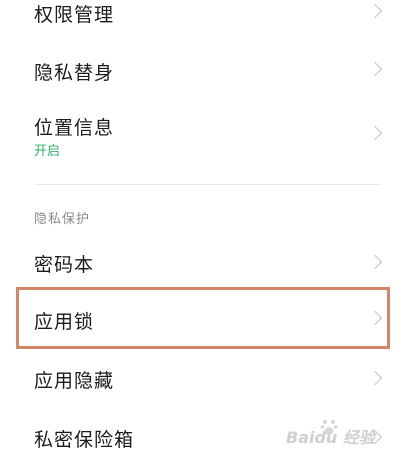 The width and height of the screenshot is (406, 471). What do you see at coordinates (203, 70) in the screenshot?
I see `menu-item-privacy-substitute: 隐私替身` at bounding box center [203, 70].